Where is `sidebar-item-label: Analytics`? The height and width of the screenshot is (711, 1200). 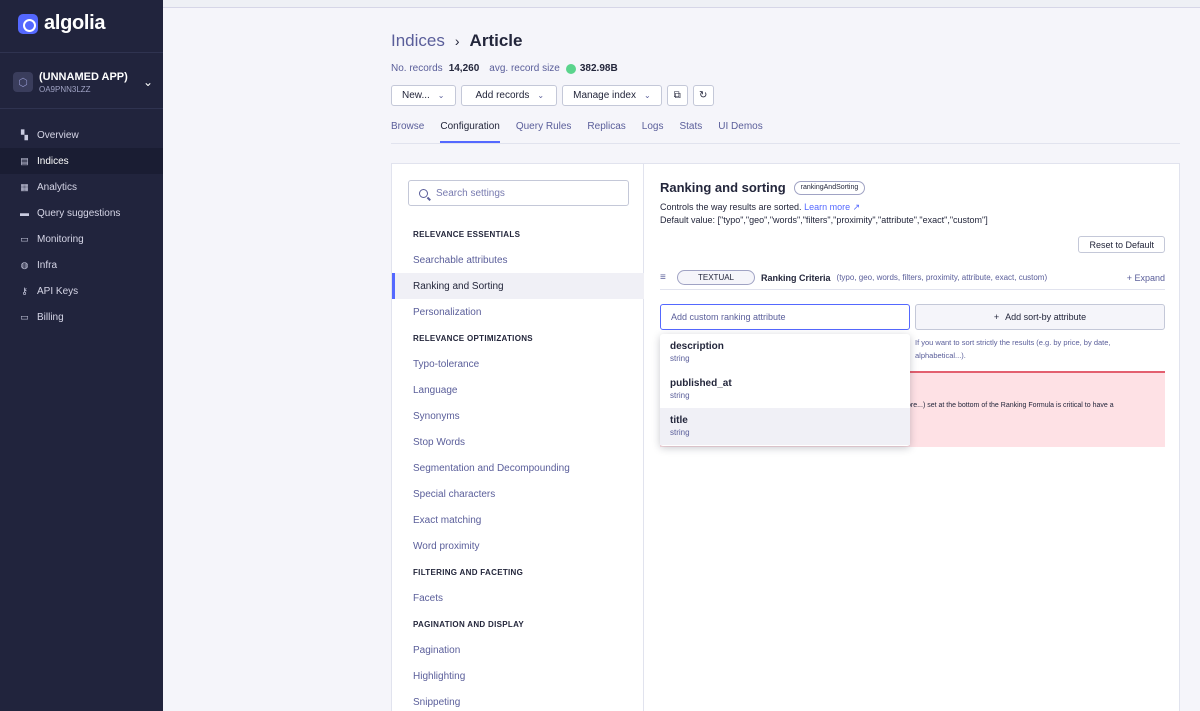 sidebar-item-label: Analytics is located at coordinates (57, 187).